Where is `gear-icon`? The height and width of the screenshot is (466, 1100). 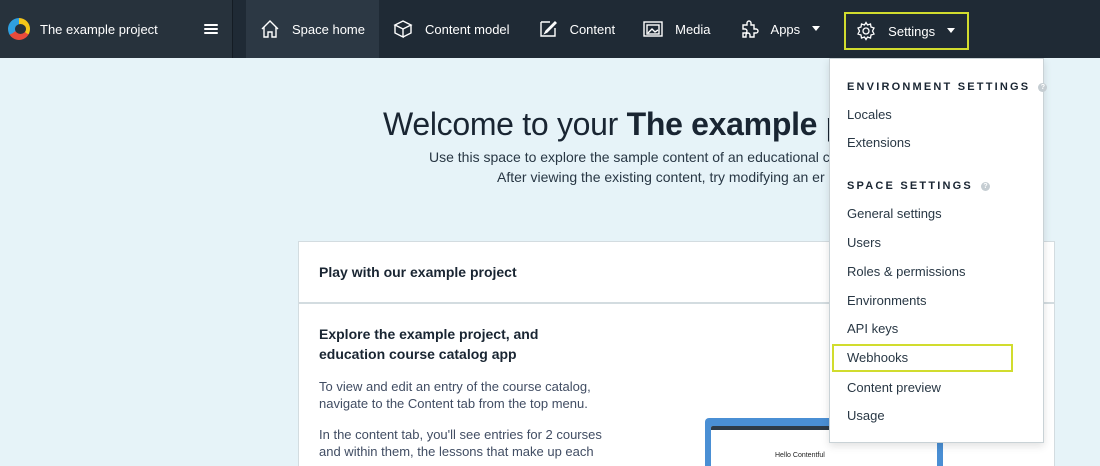
gear-icon is located at coordinates (866, 31).